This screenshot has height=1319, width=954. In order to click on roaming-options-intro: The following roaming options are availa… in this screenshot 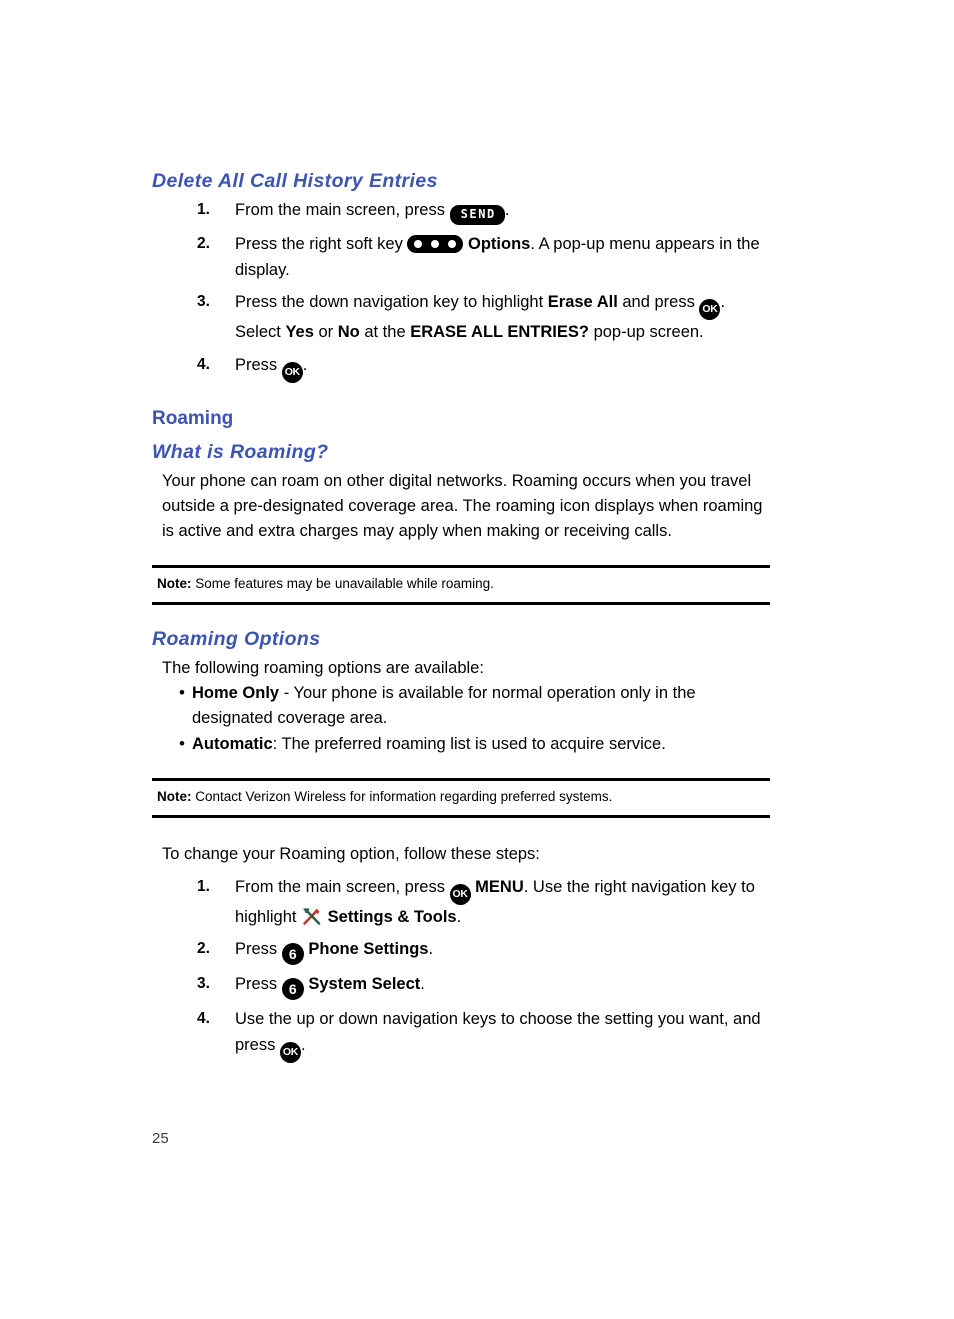, I will do `click(323, 668)`.